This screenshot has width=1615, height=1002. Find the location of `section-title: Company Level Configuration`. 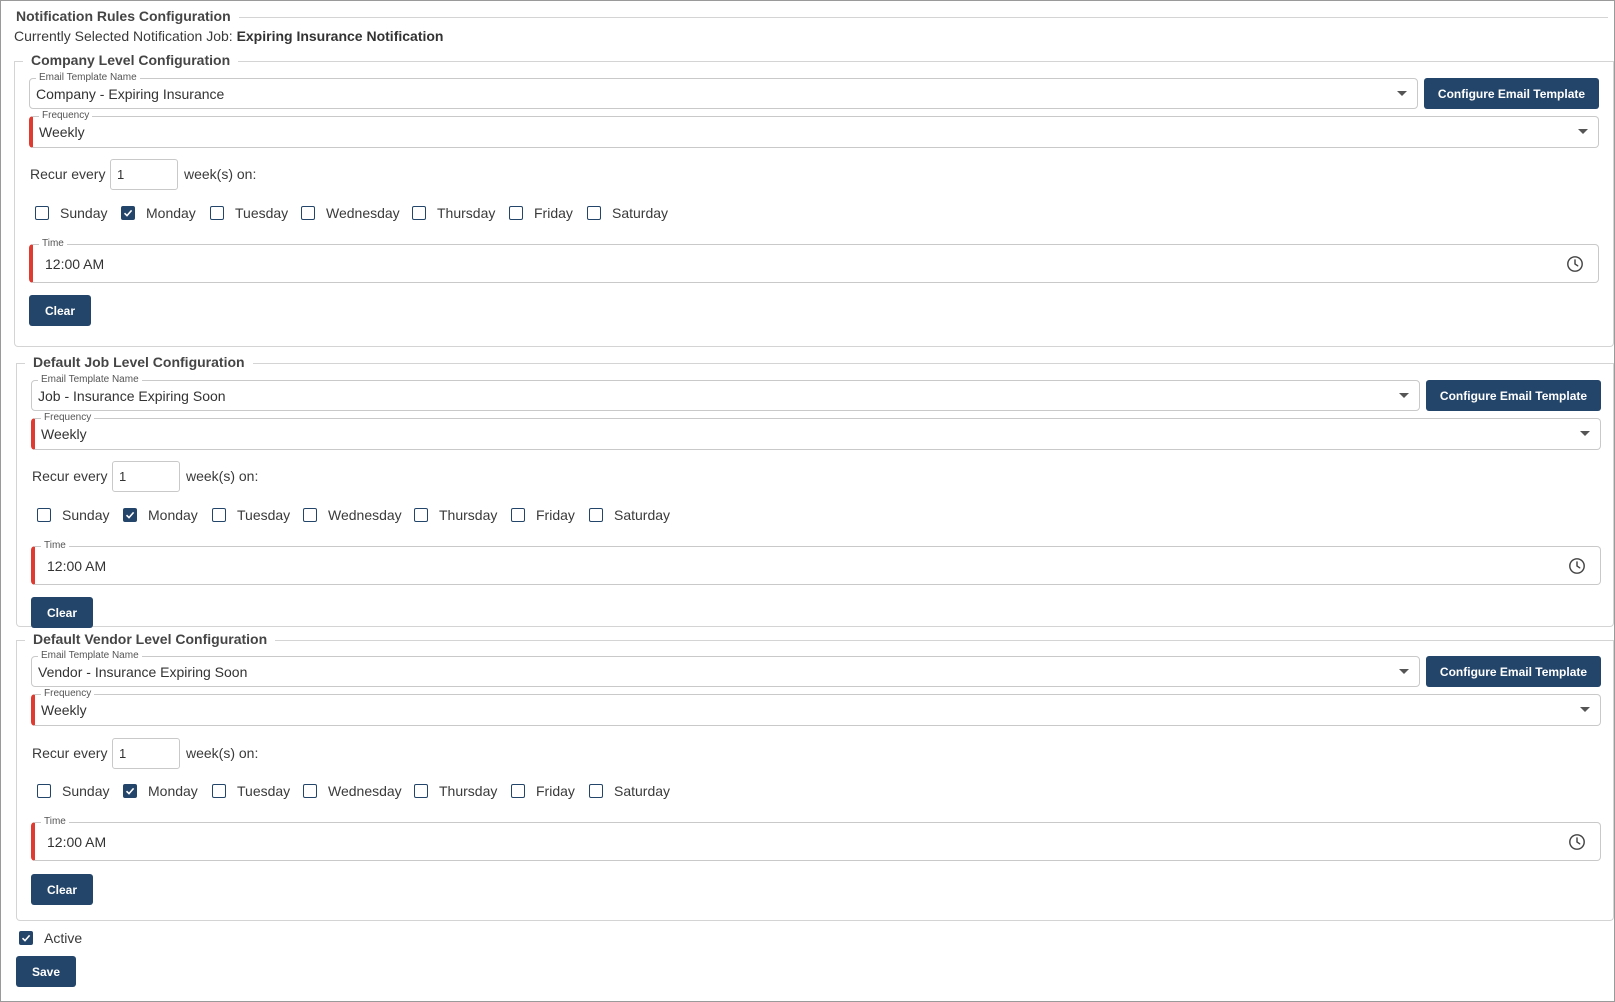

section-title: Company Level Configuration is located at coordinates (131, 60).